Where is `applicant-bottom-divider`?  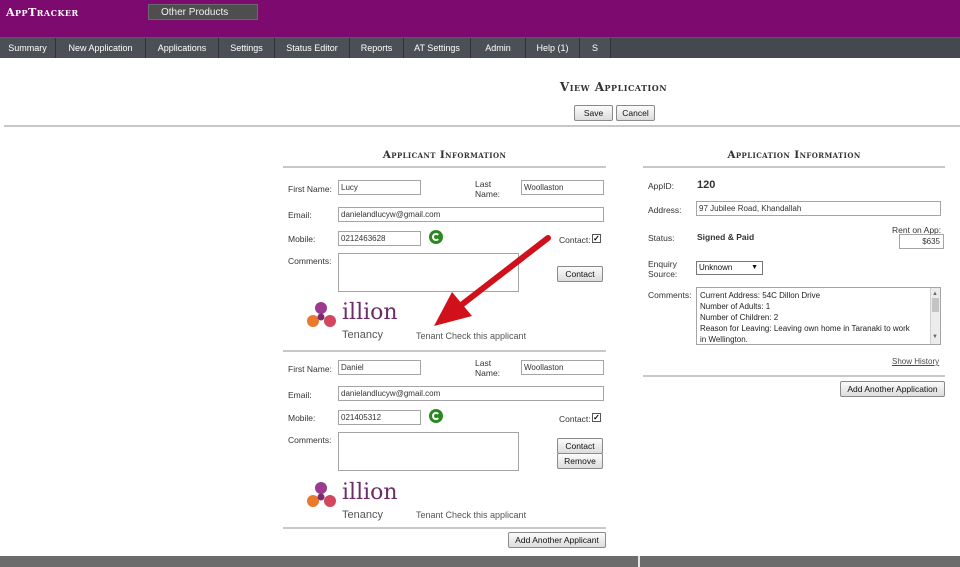 applicant-bottom-divider is located at coordinates (444, 528).